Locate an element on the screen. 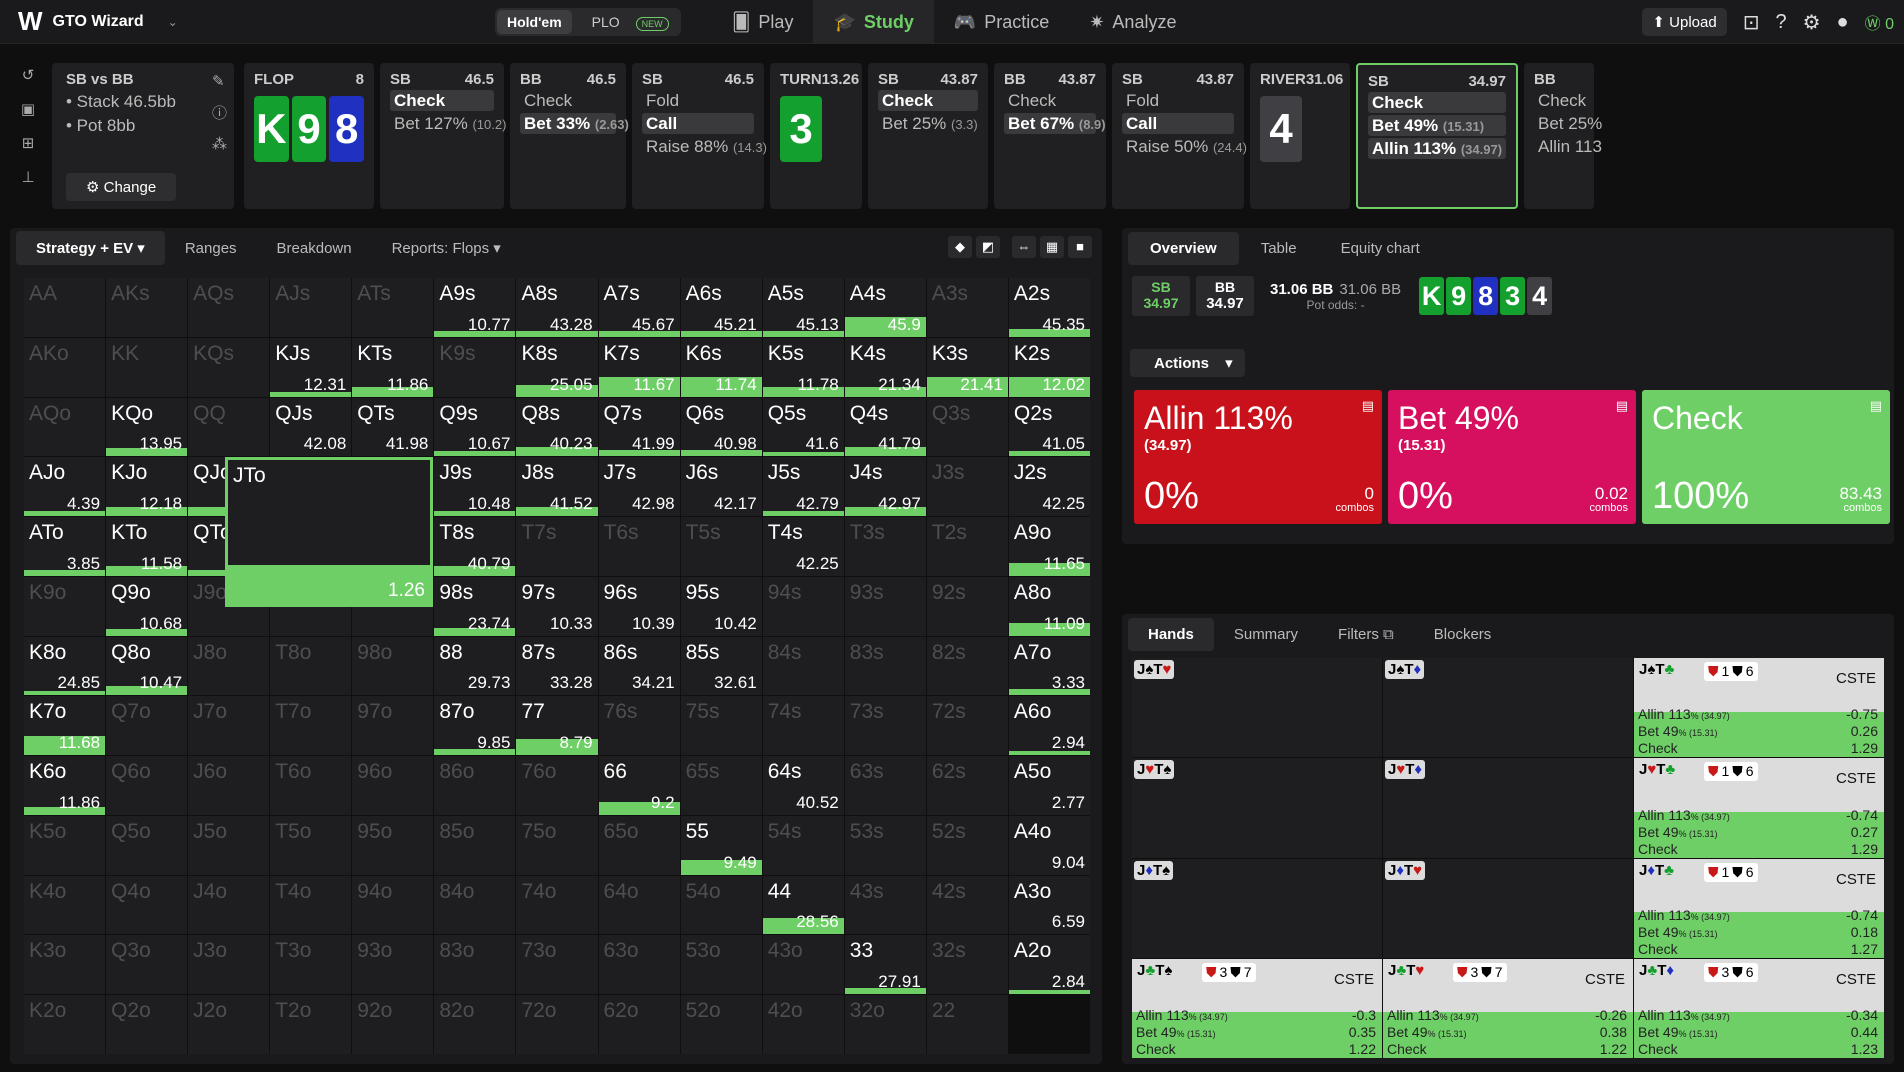 The height and width of the screenshot is (1072, 1904). node-option: Fold is located at coordinates (1178, 100).